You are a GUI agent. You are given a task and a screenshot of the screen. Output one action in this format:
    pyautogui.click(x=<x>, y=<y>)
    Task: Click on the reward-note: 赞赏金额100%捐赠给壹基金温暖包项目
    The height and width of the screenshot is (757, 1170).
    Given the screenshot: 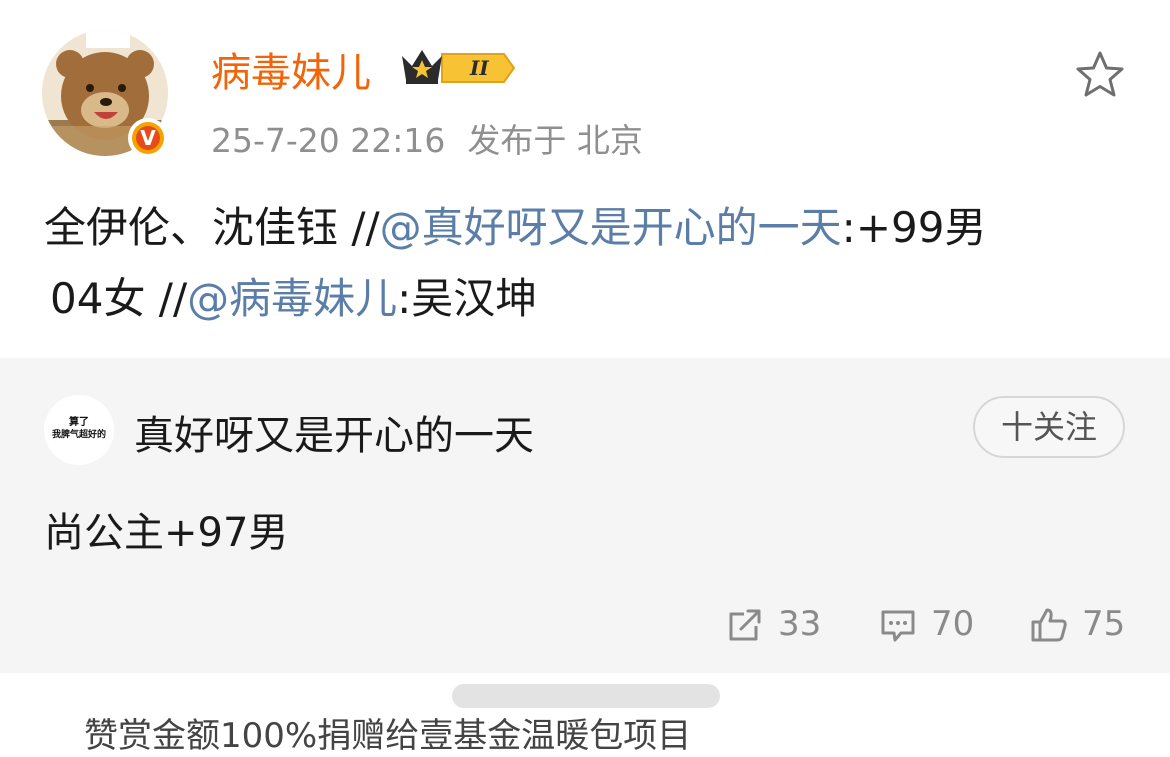 What is the action you would take?
    pyautogui.click(x=388, y=736)
    